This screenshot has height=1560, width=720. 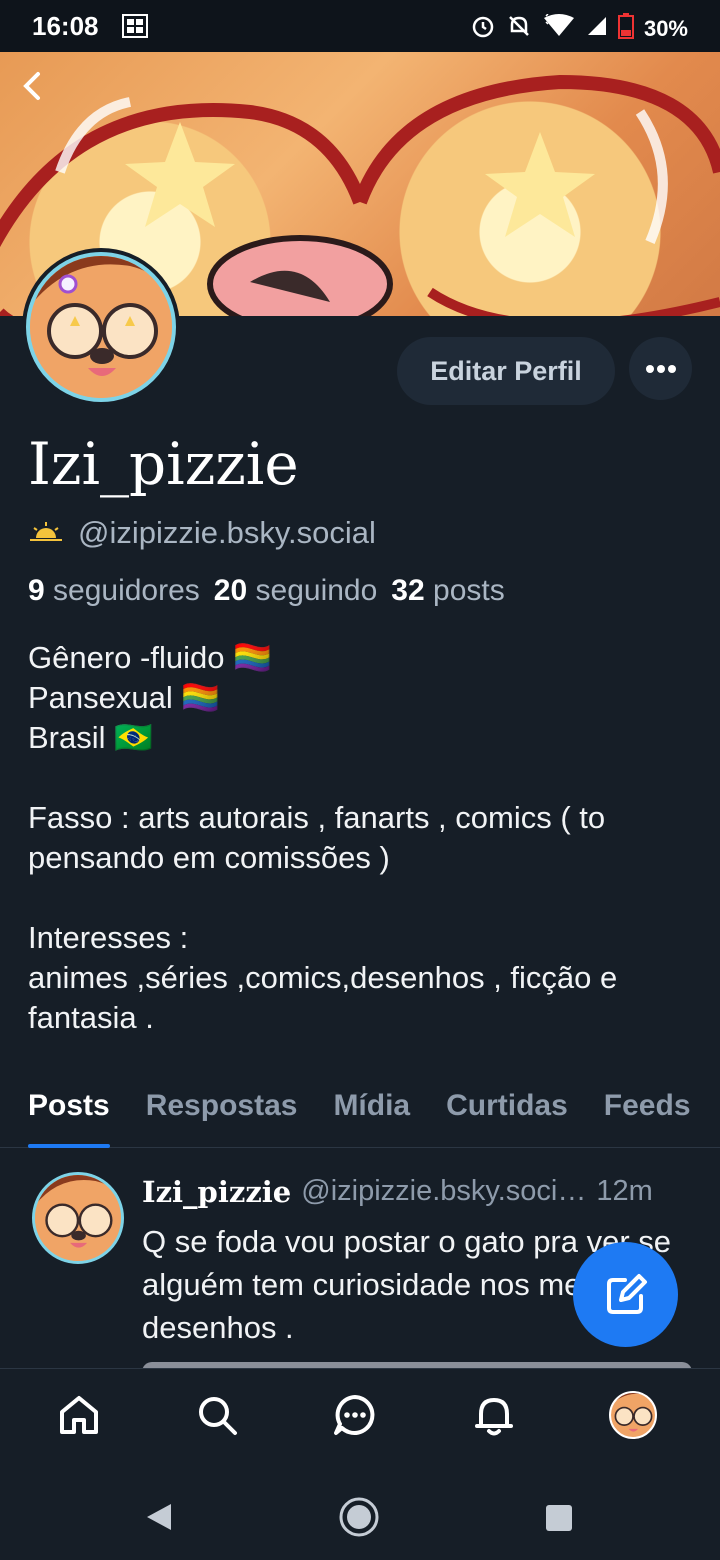 I want to click on home-icon, so click(x=79, y=1415).